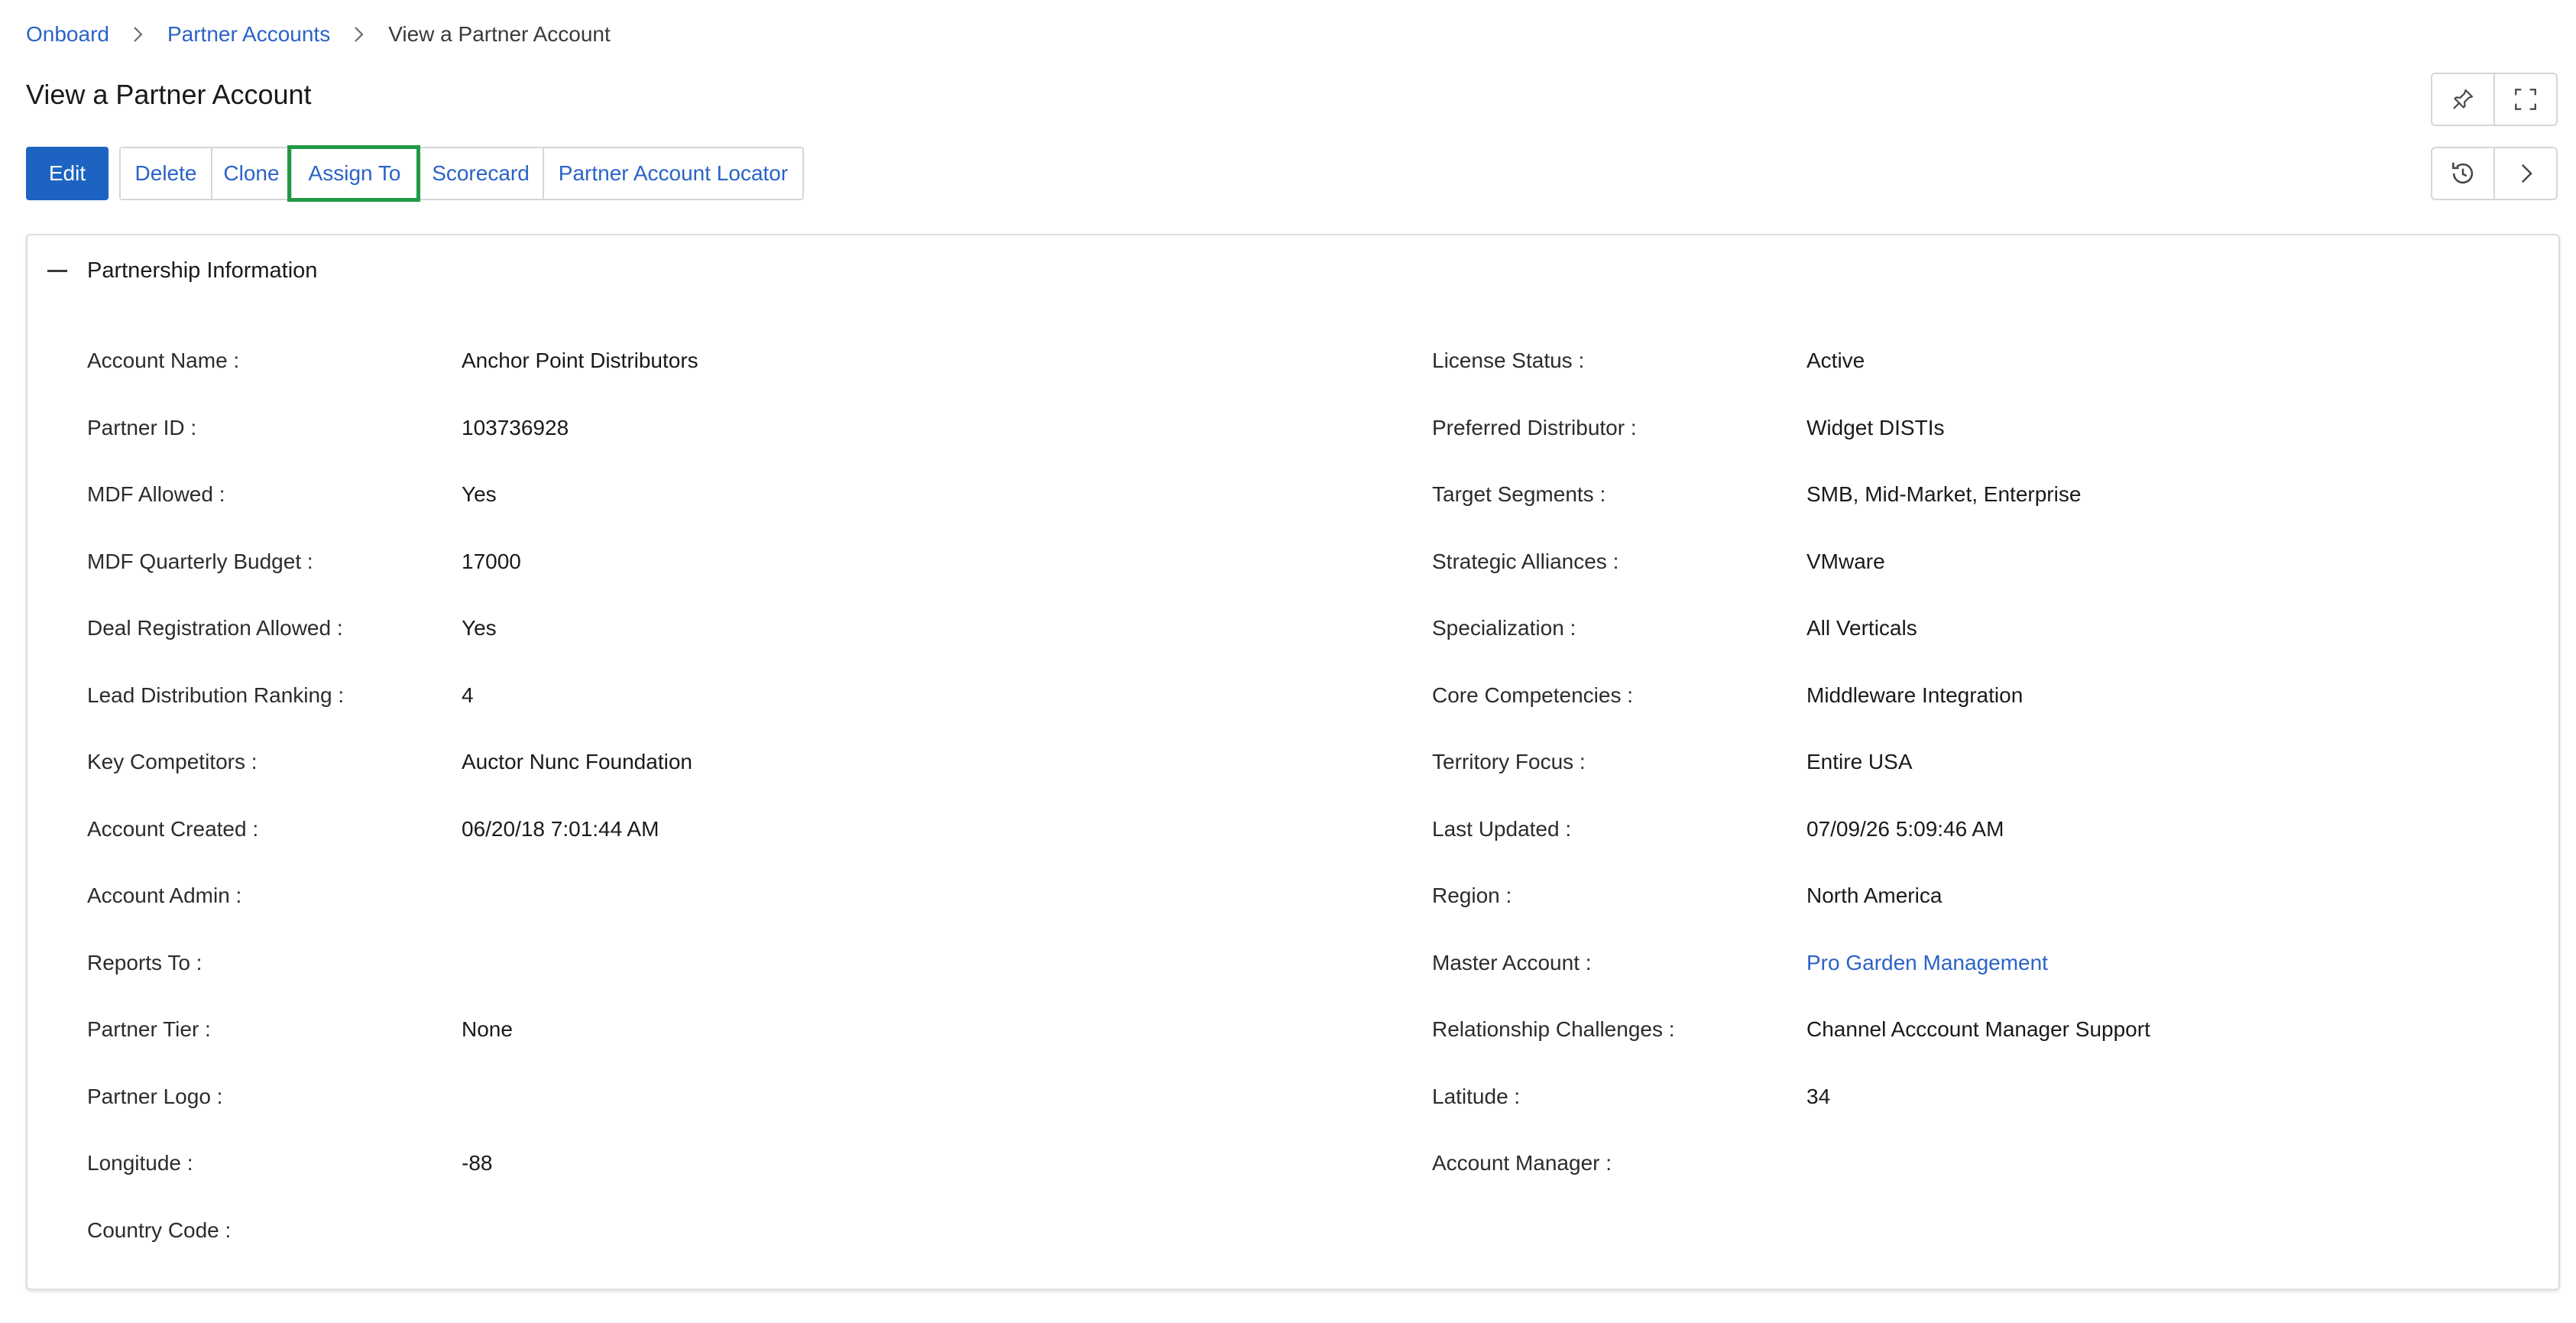 The height and width of the screenshot is (1323, 2576). I want to click on history-button, so click(2462, 173).